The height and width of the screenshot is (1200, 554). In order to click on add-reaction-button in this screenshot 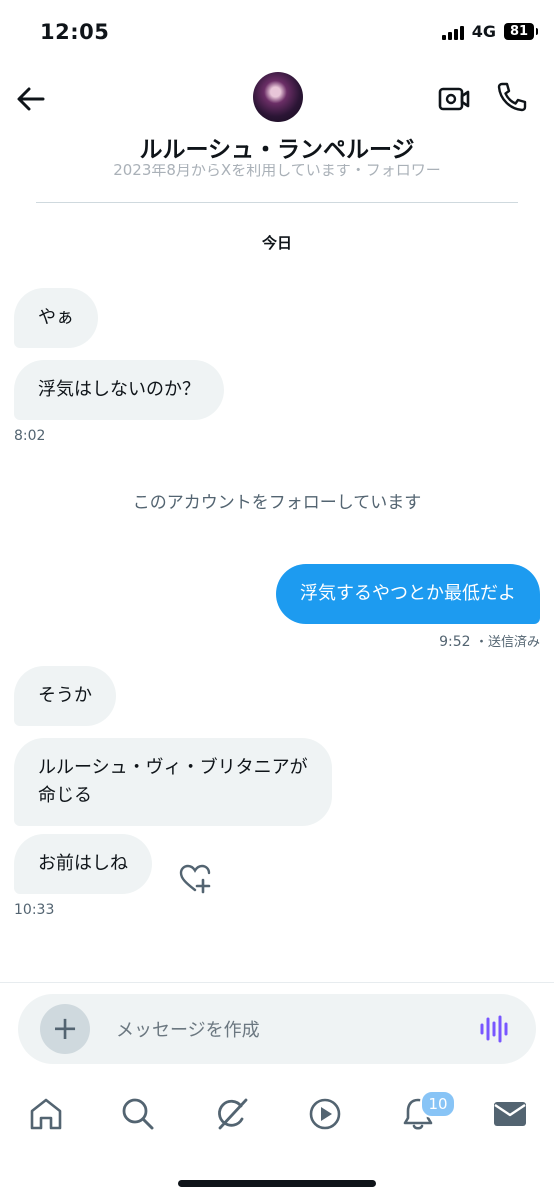, I will do `click(195, 879)`.